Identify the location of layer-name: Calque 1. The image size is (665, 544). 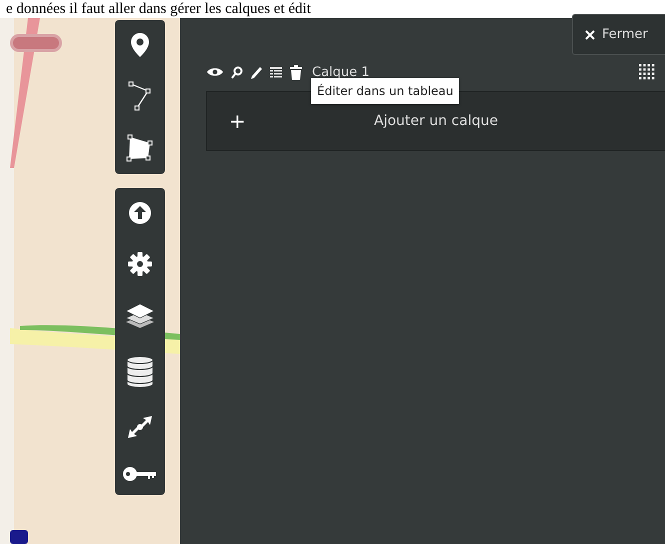
(341, 72).